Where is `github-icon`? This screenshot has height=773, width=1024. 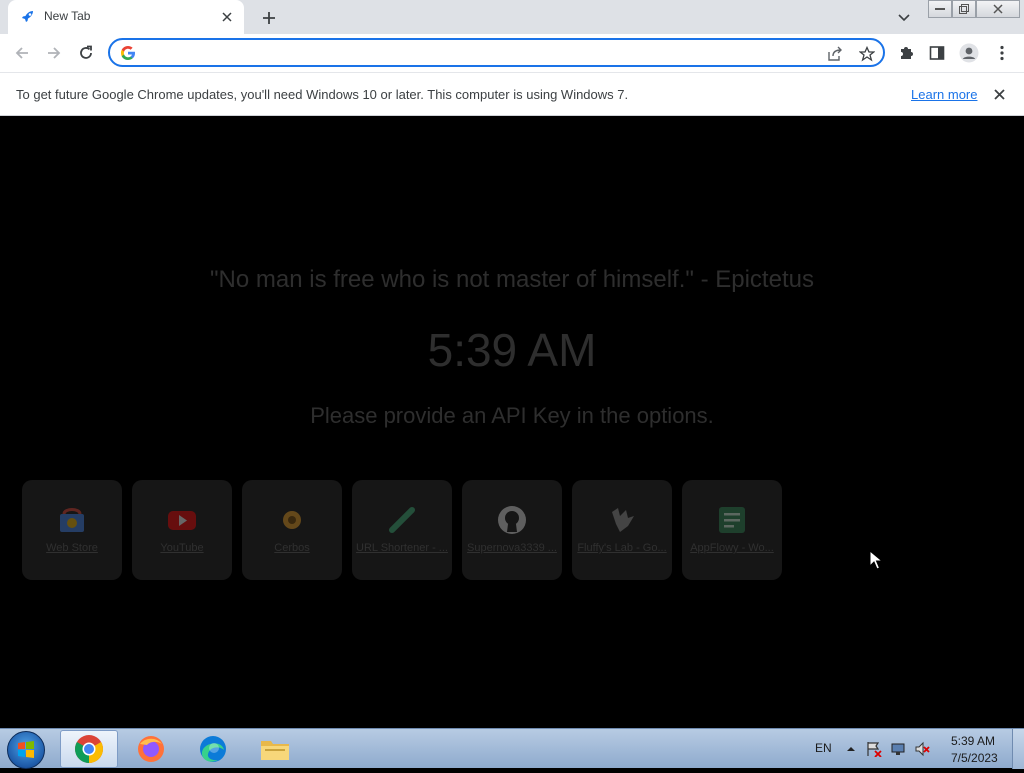 github-icon is located at coordinates (512, 520).